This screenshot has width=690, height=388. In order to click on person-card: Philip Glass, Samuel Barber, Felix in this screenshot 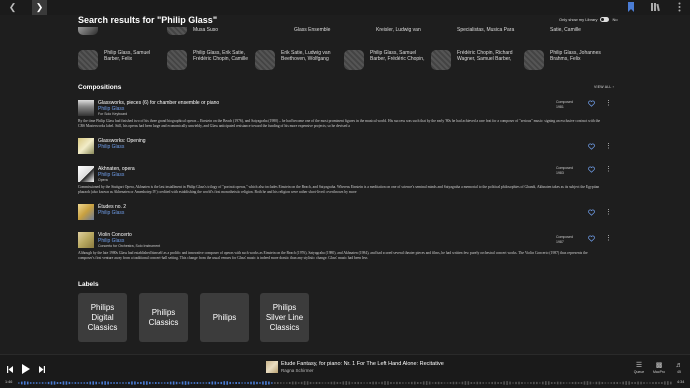, I will do `click(121, 60)`.